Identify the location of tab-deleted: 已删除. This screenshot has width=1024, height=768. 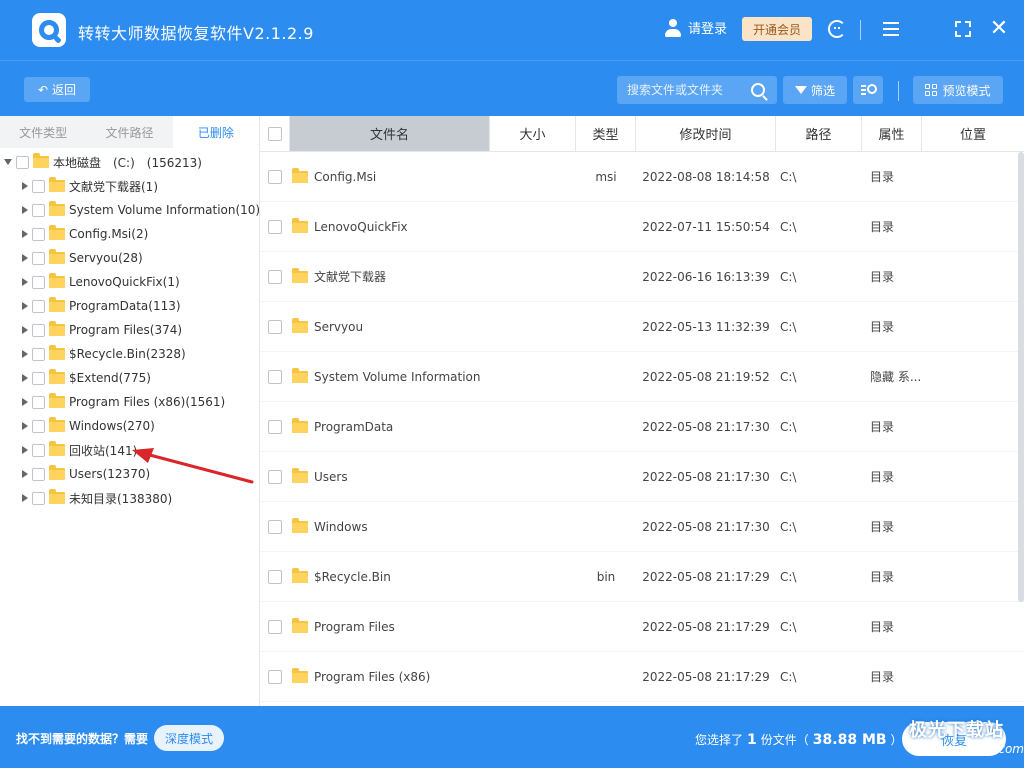
(215, 132).